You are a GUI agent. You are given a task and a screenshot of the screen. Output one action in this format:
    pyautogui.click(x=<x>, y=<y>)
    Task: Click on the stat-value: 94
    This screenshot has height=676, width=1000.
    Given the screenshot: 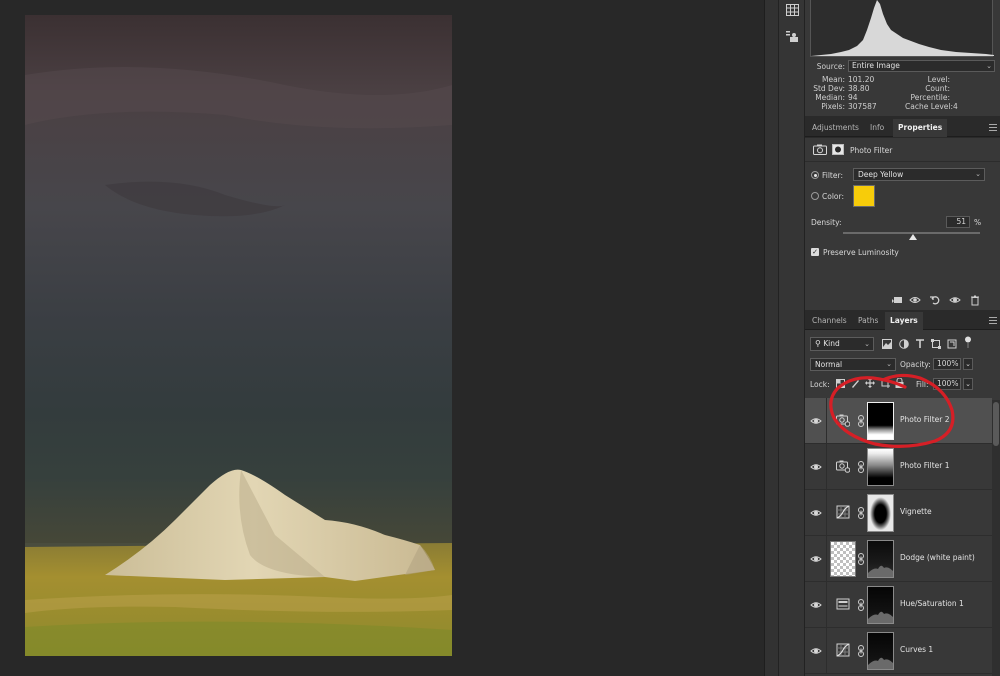 What is the action you would take?
    pyautogui.click(x=853, y=97)
    